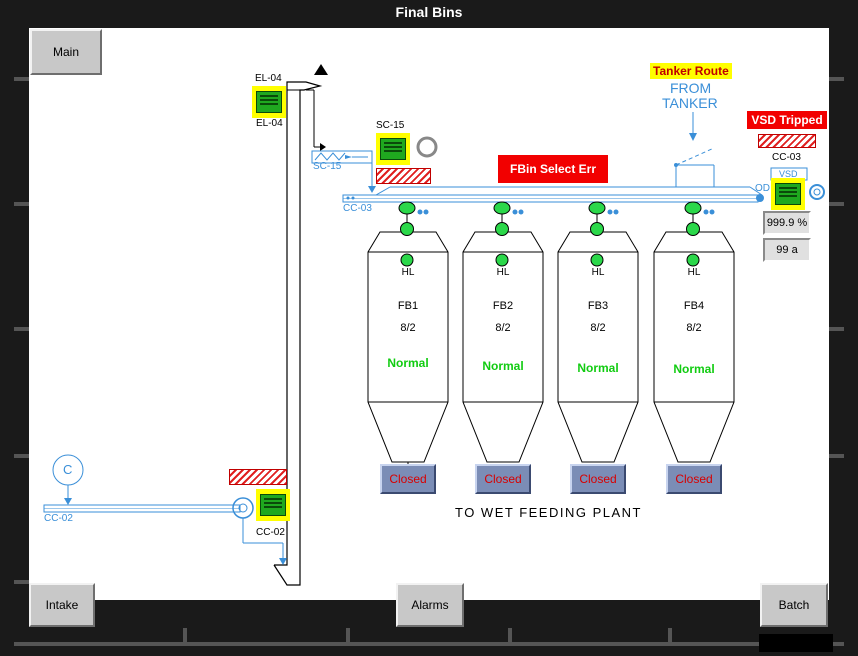 The width and height of the screenshot is (858, 656). Describe the element at coordinates (694, 272) in the screenshot. I see `bin-fb4-hl: HL` at that location.